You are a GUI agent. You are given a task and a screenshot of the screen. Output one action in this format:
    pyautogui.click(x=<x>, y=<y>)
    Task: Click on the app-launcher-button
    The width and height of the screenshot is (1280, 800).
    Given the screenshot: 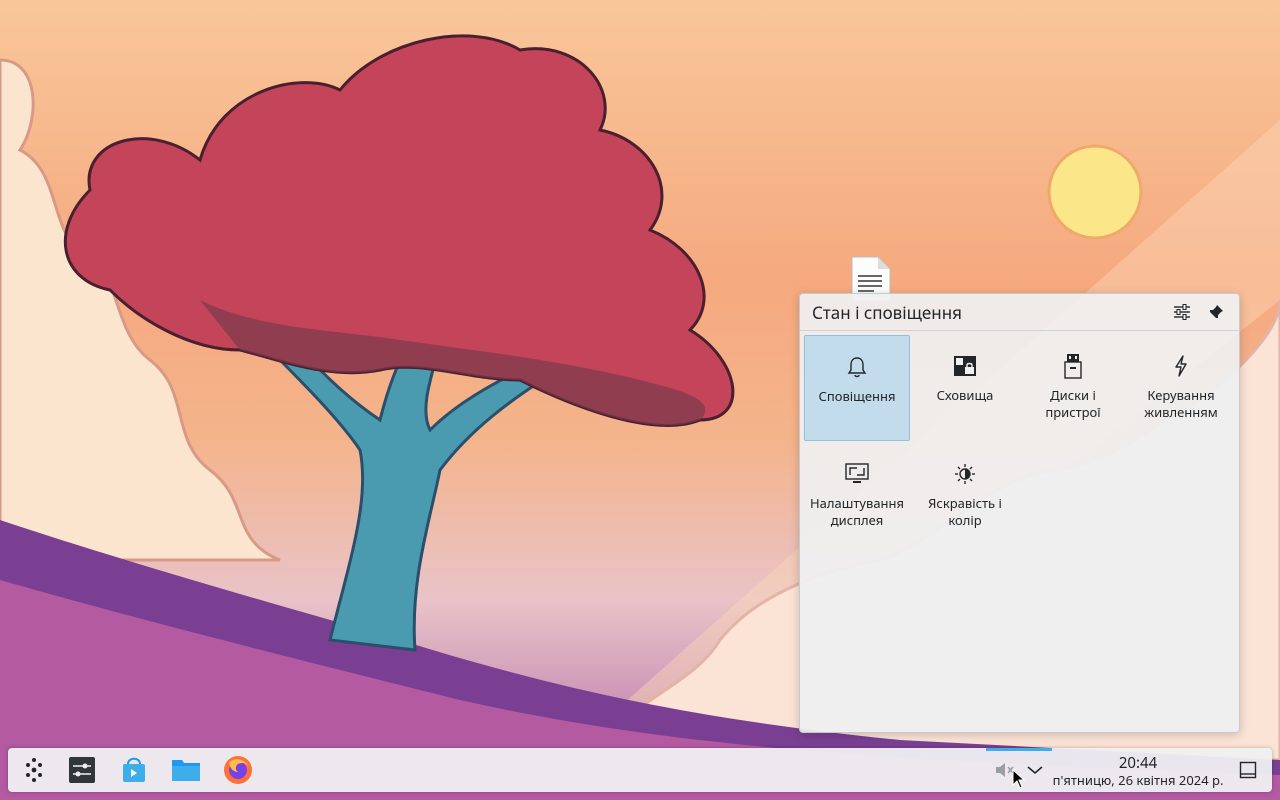 What is the action you would take?
    pyautogui.click(x=34, y=770)
    